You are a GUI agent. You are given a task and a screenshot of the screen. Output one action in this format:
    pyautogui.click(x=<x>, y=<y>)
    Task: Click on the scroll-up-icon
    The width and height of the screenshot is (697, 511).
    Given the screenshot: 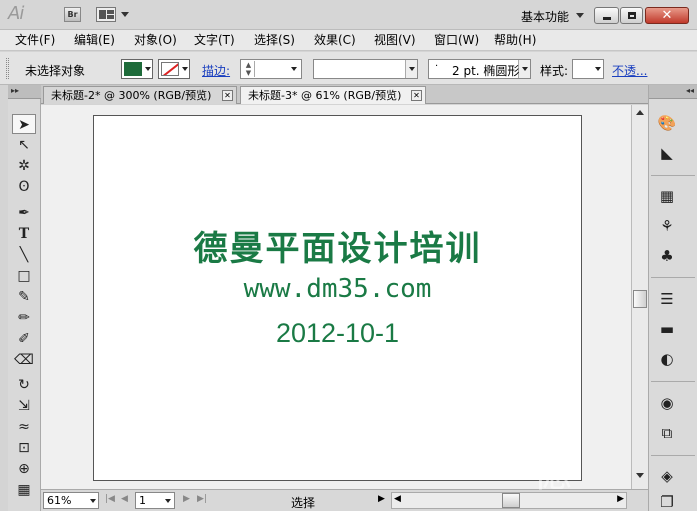 What is the action you would take?
    pyautogui.click(x=640, y=112)
    